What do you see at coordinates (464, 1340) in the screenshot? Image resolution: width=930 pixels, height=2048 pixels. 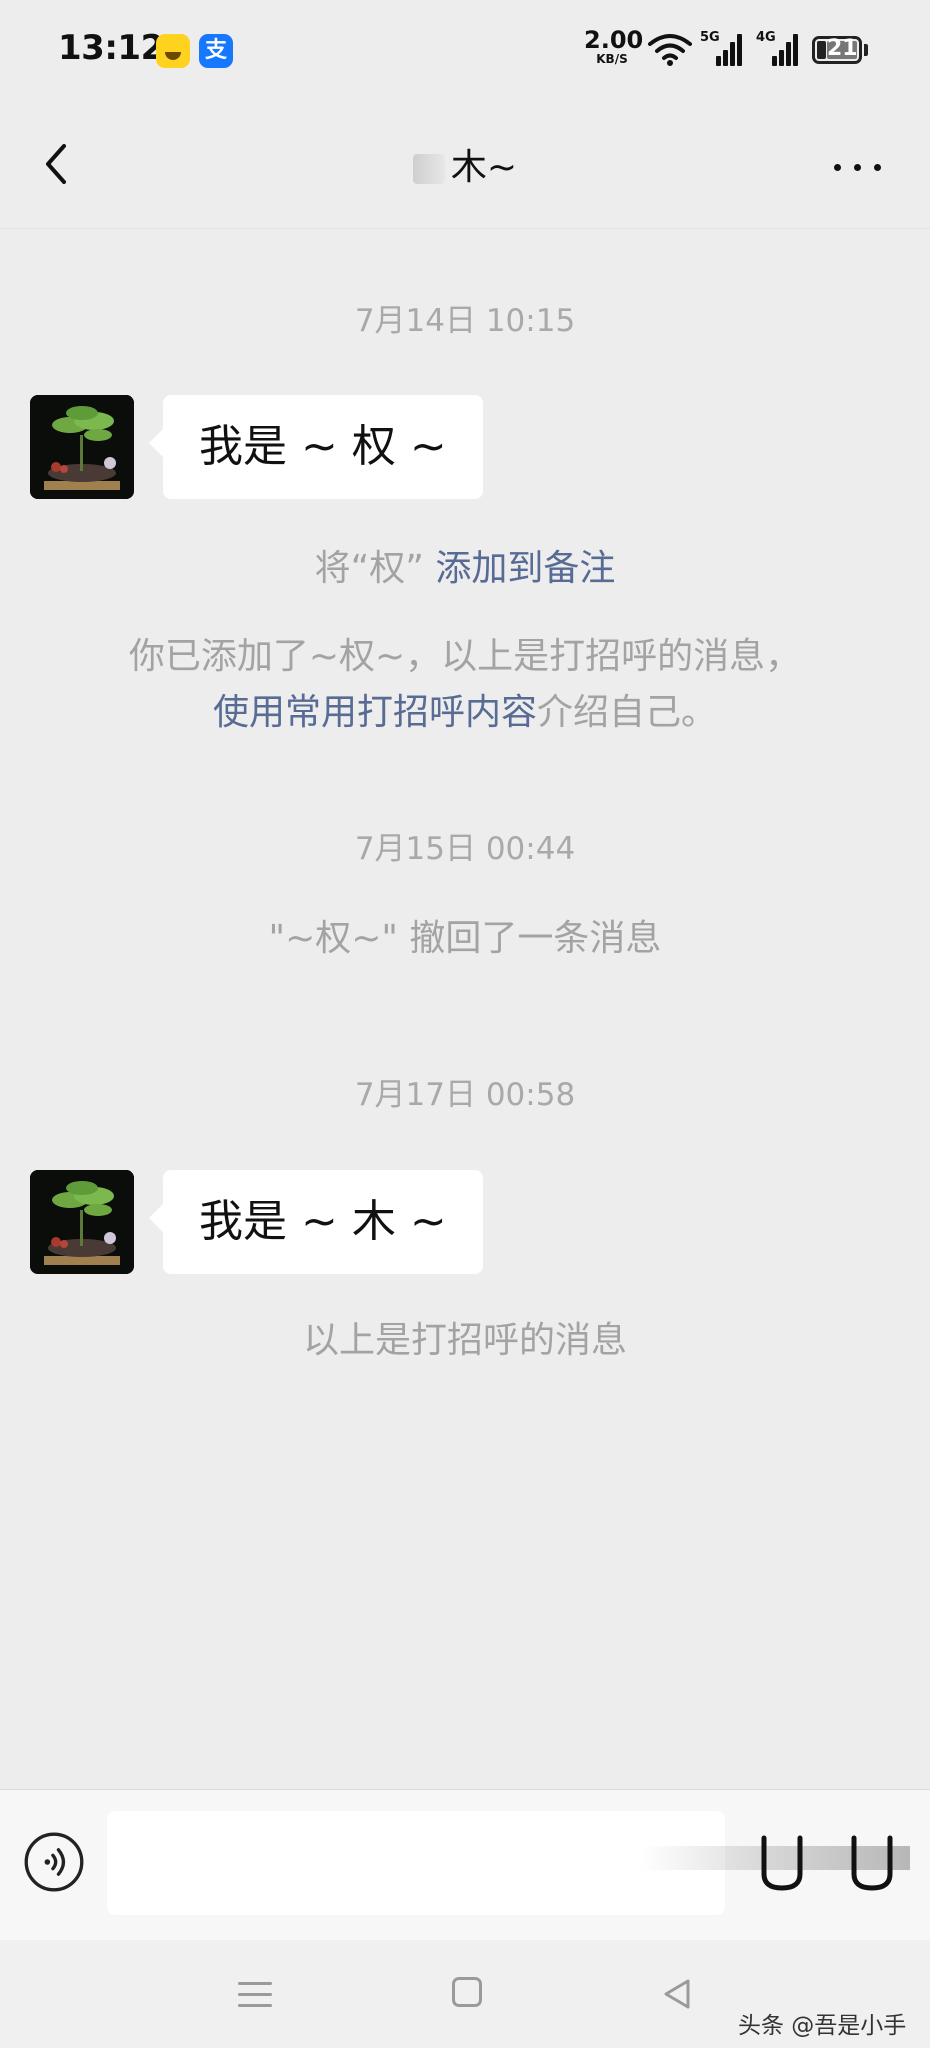 I see `greeting-notice: 以上是打招呼的消息` at bounding box center [464, 1340].